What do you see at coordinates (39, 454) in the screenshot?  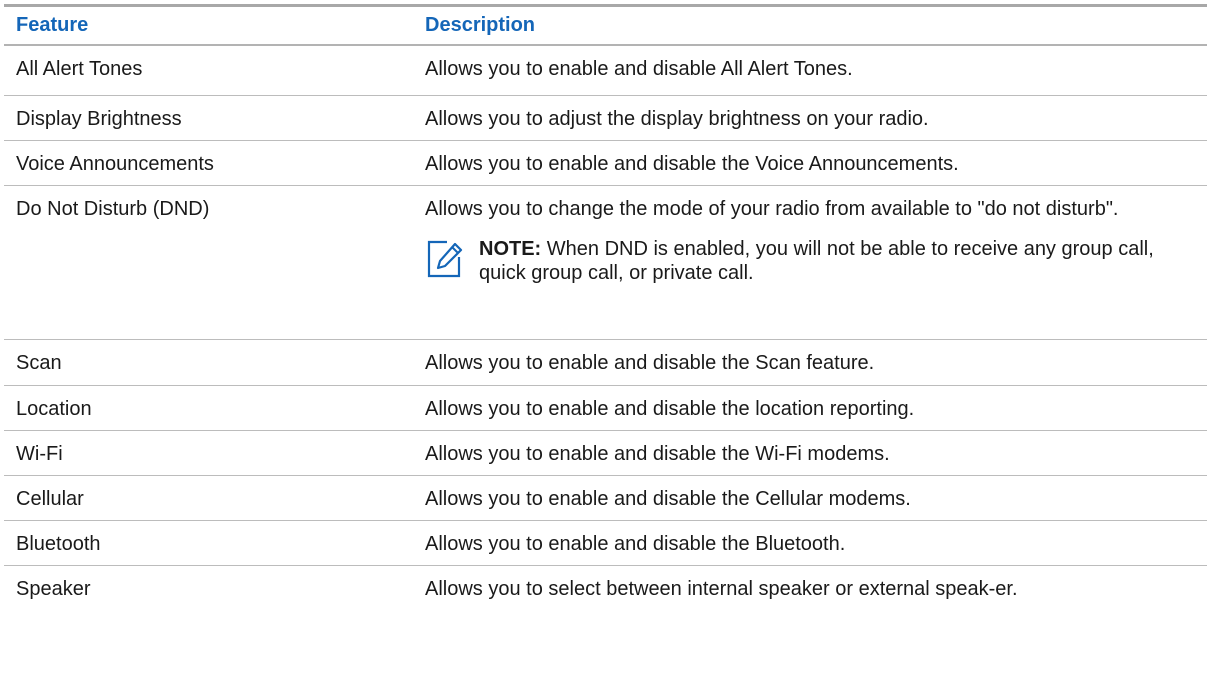 I see `feature-cell: Wi-Fi` at bounding box center [39, 454].